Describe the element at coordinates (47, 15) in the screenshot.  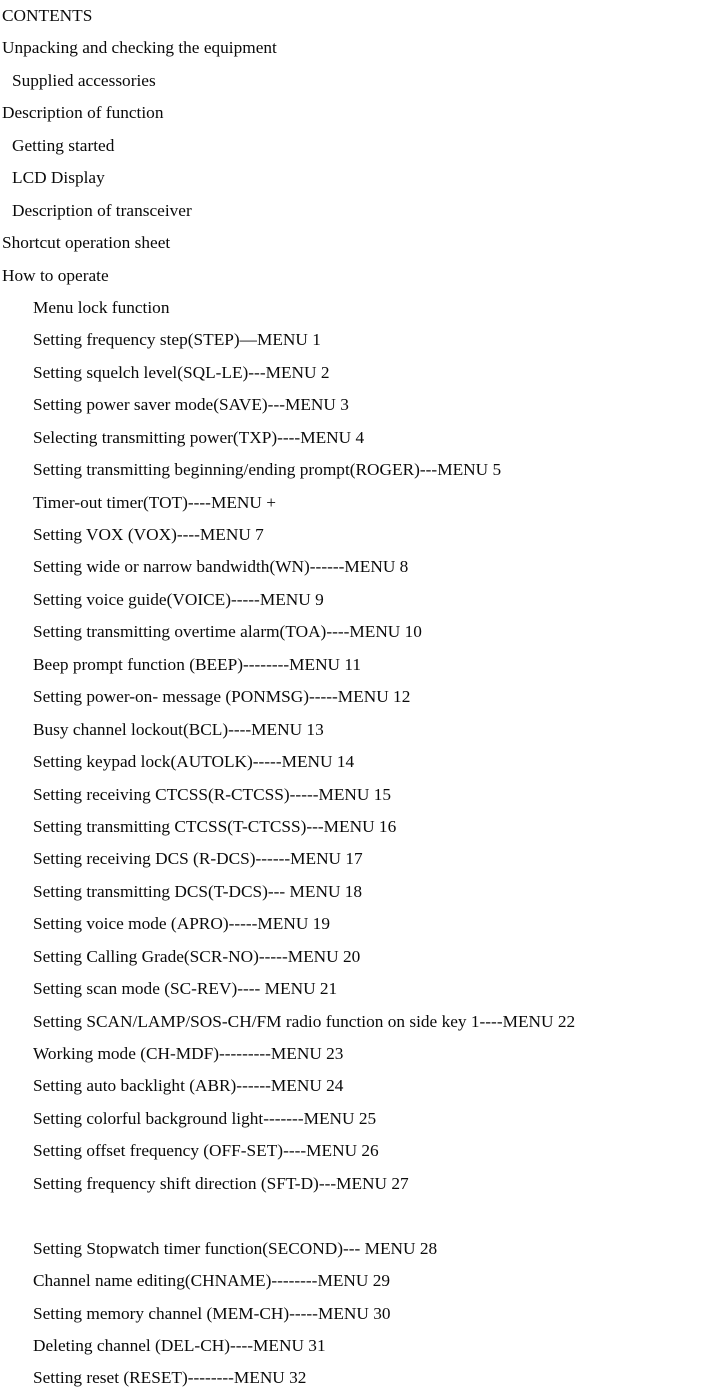
I see `page-title: CONTENTS` at that location.